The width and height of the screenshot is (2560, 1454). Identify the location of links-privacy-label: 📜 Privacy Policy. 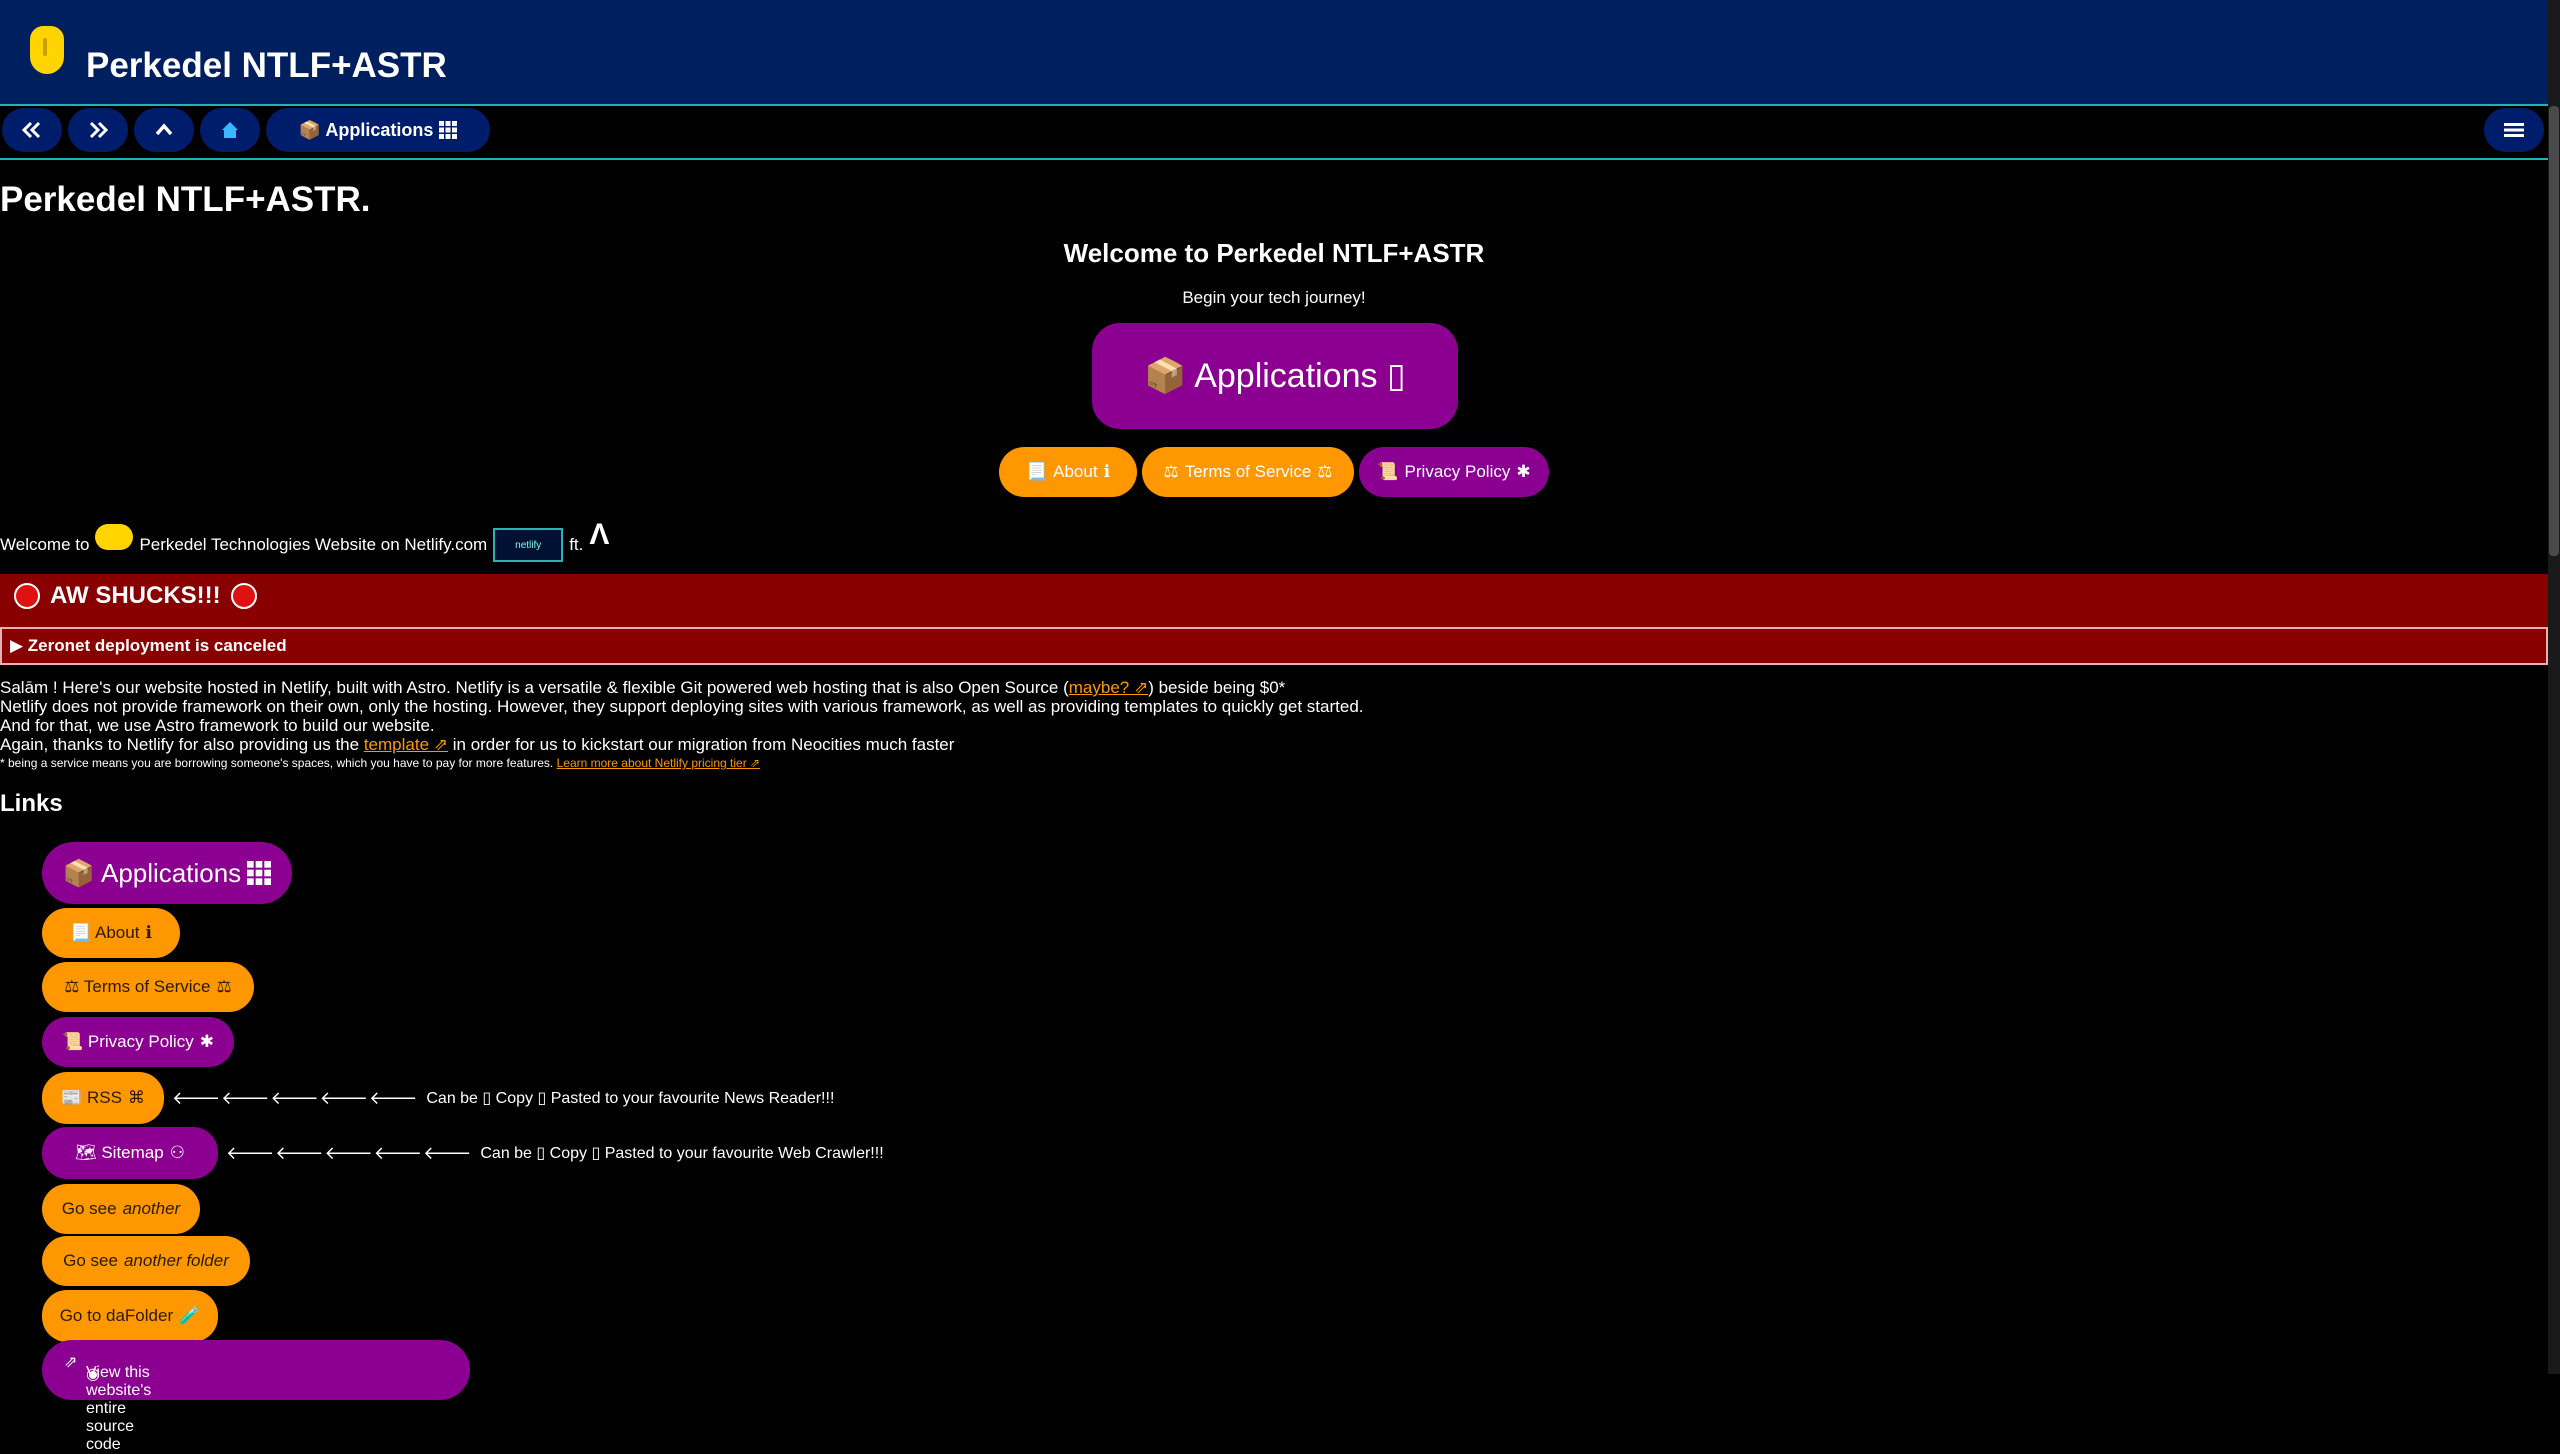
(128, 1041).